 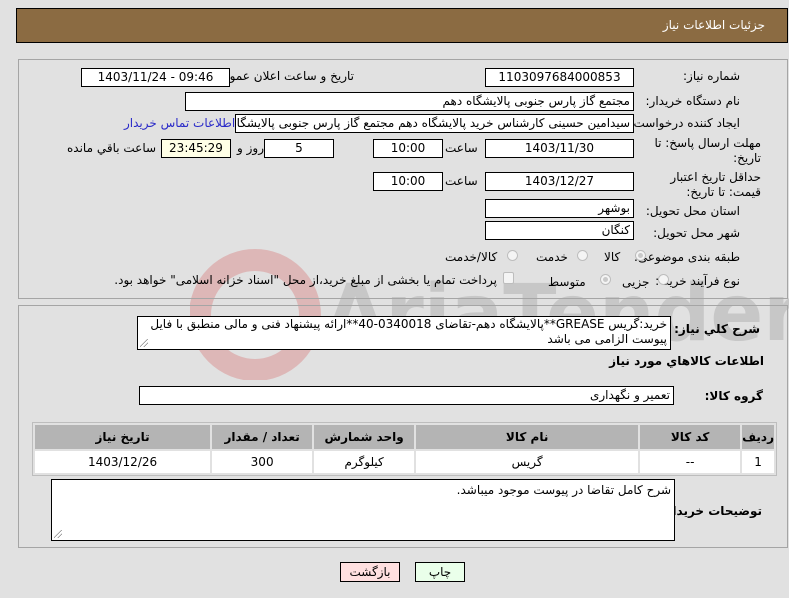 I want to click on announce-label: تاريخ و ساعت اعلان عمومي:, so click(x=281, y=76).